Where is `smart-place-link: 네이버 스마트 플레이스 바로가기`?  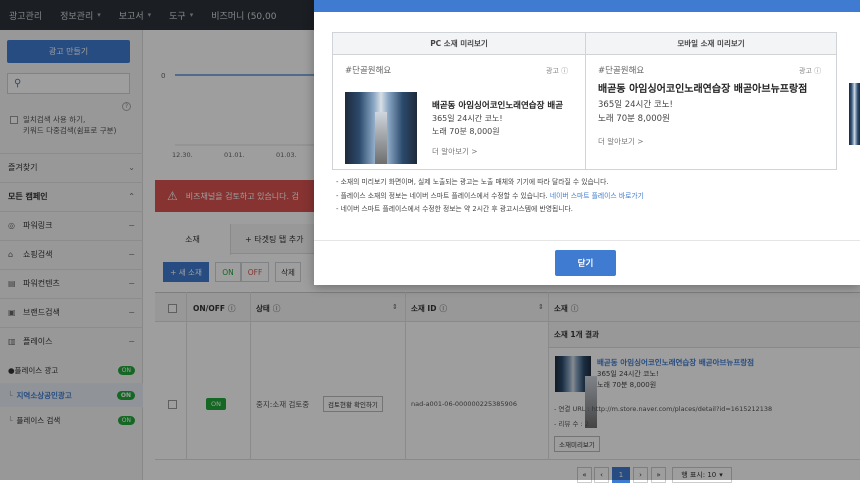
smart-place-link: 네이버 스마트 플레이스 바로가기 is located at coordinates (597, 196).